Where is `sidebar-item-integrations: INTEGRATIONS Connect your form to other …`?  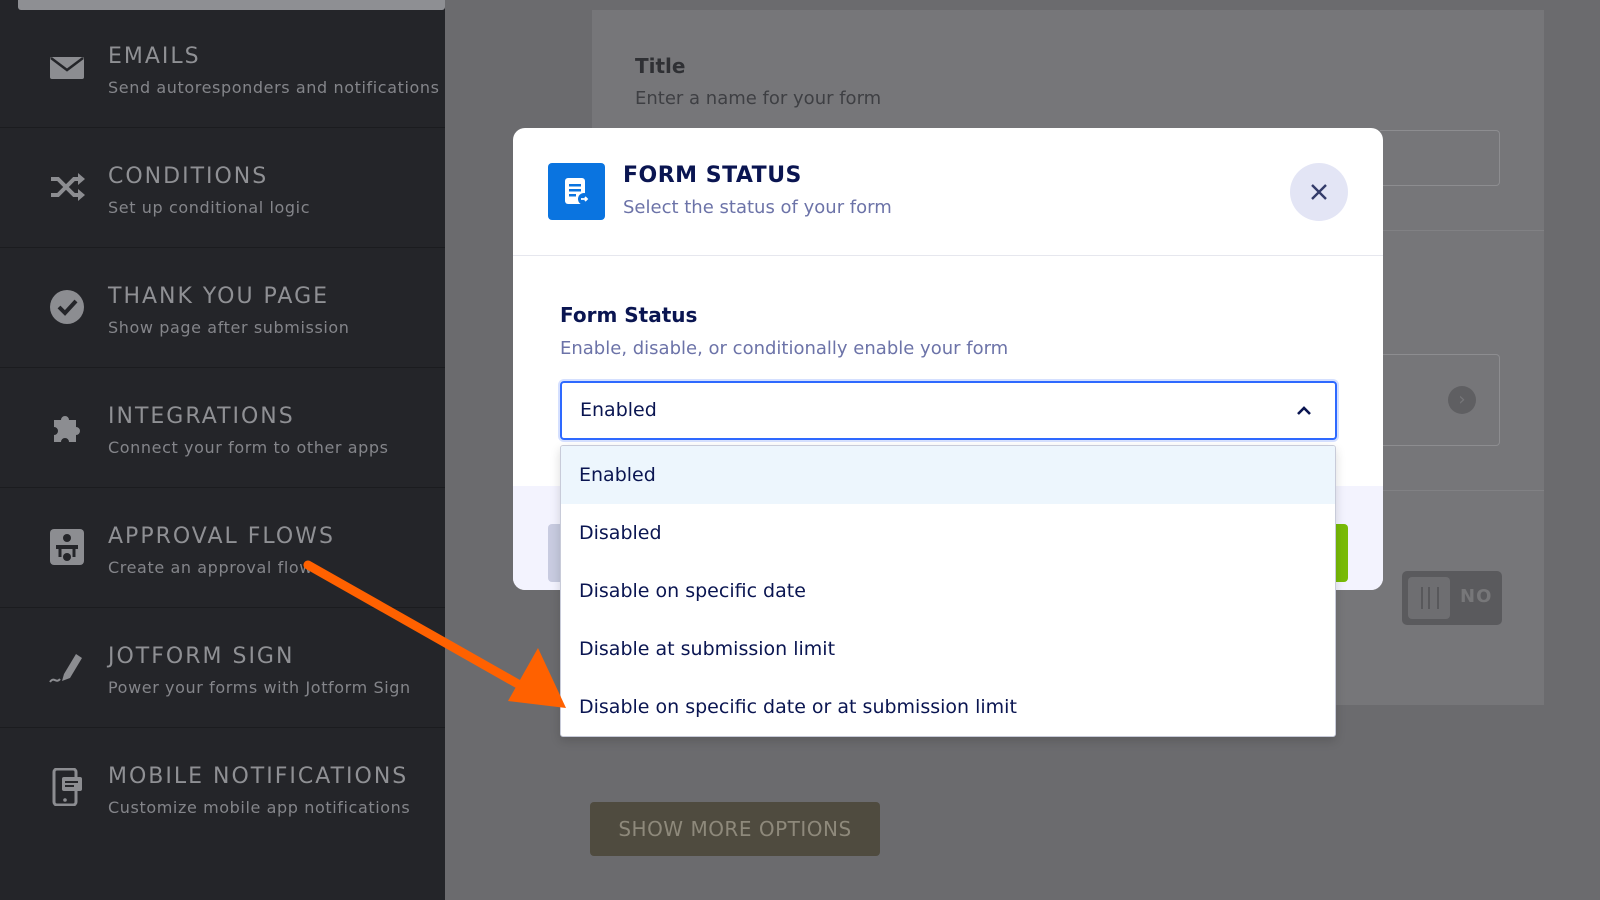
sidebar-item-integrations: INTEGRATIONS Connect your form to other … is located at coordinates (222, 429).